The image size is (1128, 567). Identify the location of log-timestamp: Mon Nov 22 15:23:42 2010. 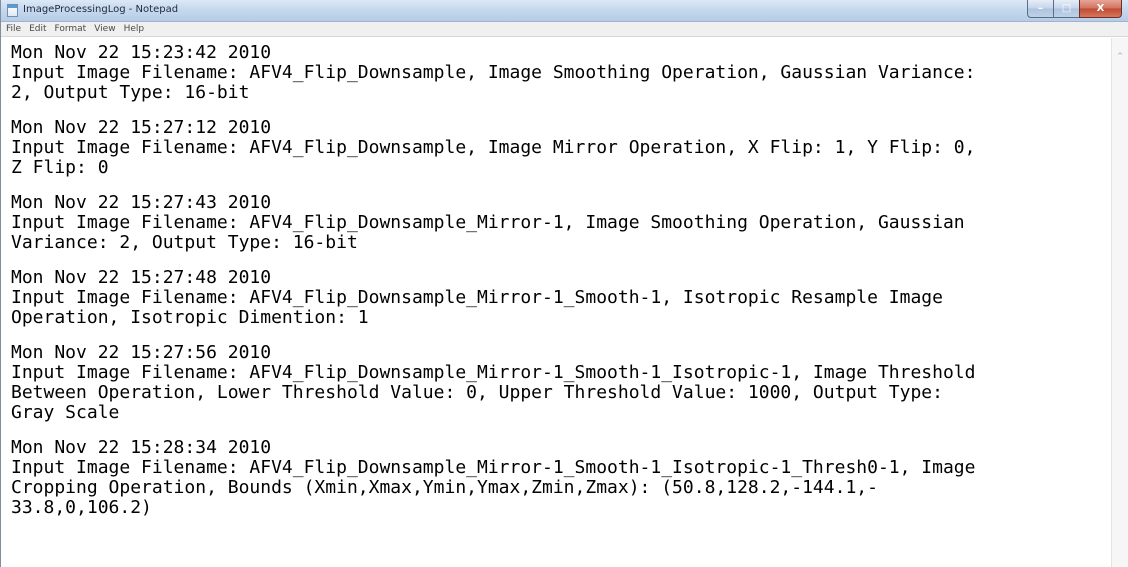
(141, 52).